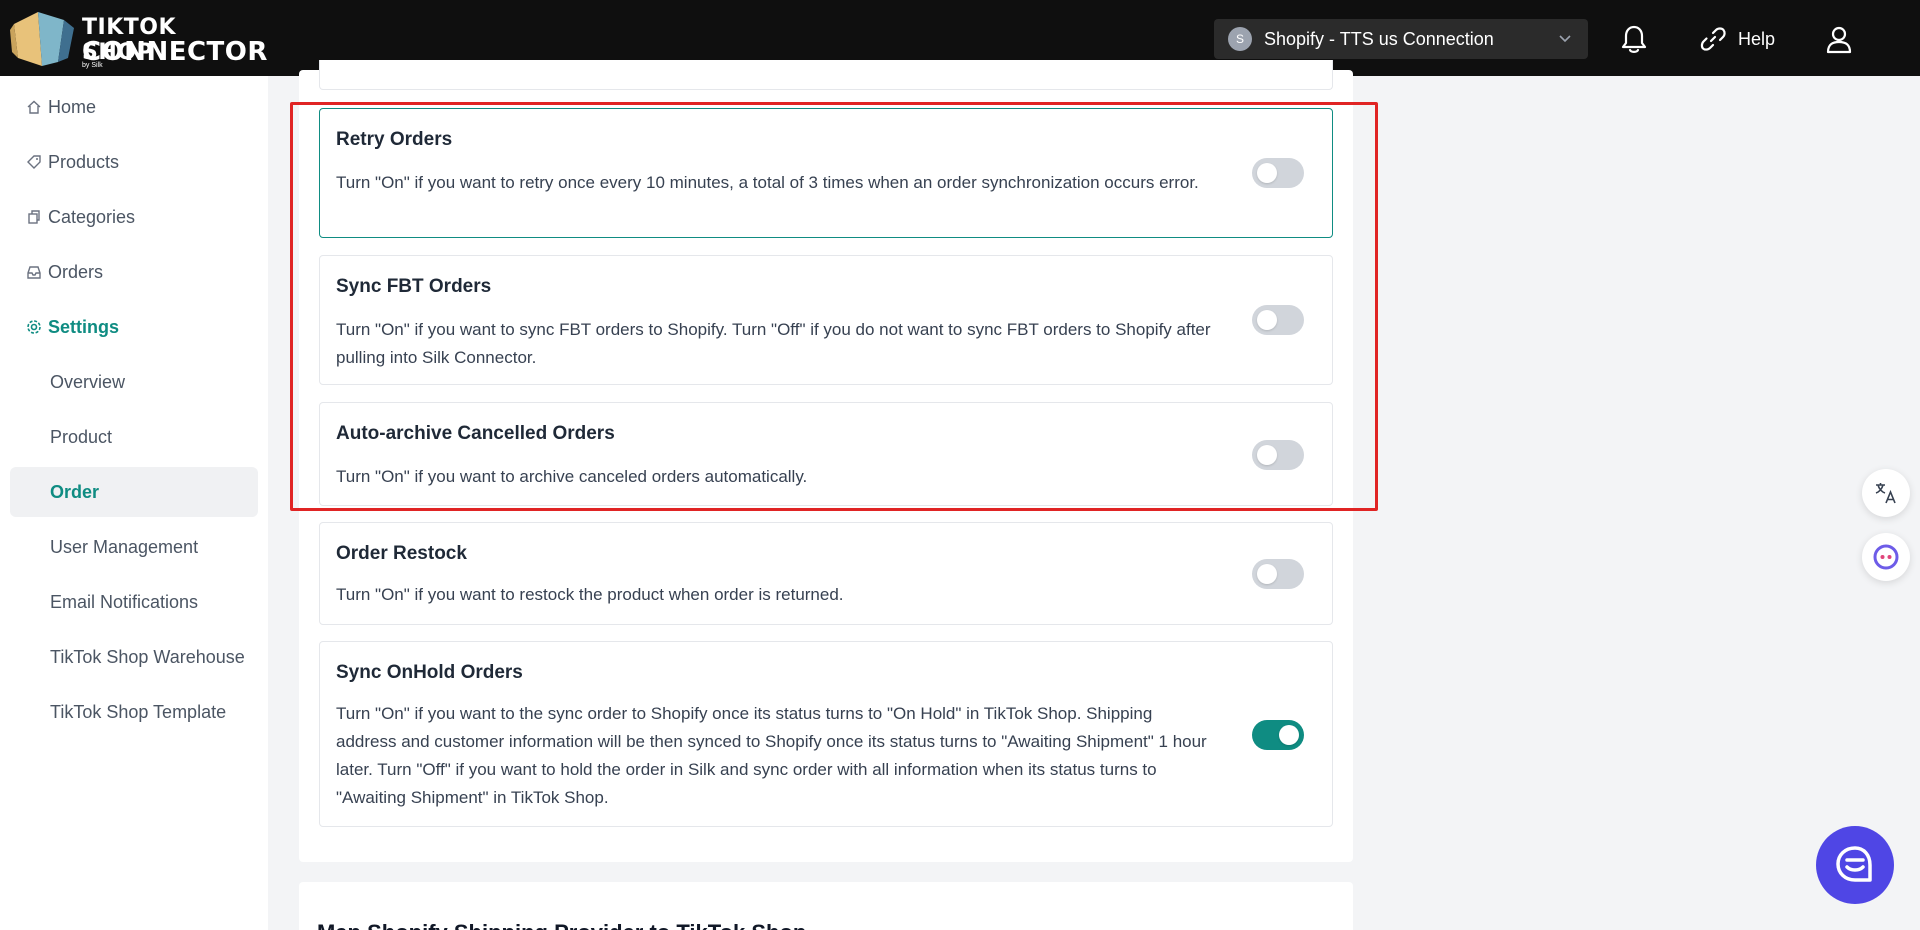 The image size is (1920, 930). I want to click on translate-icon, so click(1885, 493).